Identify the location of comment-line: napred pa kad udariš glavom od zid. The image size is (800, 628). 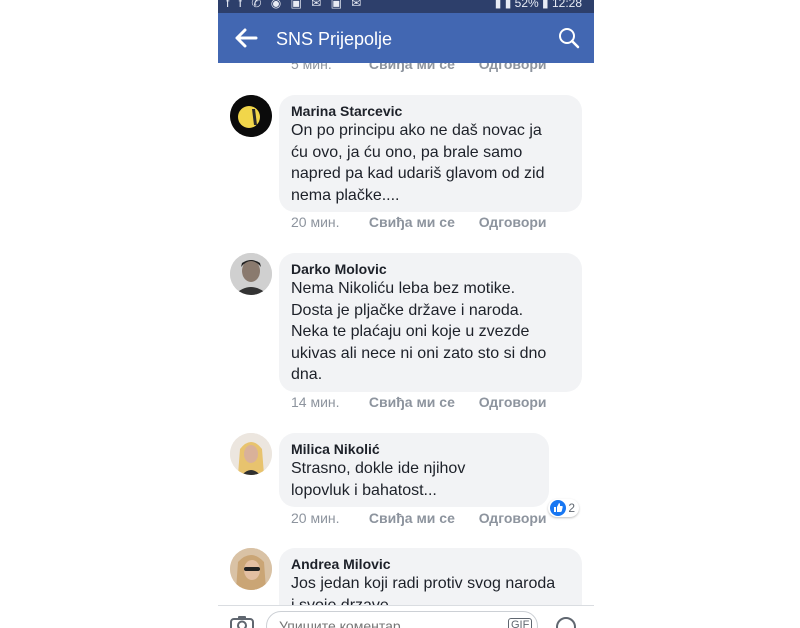
(418, 173).